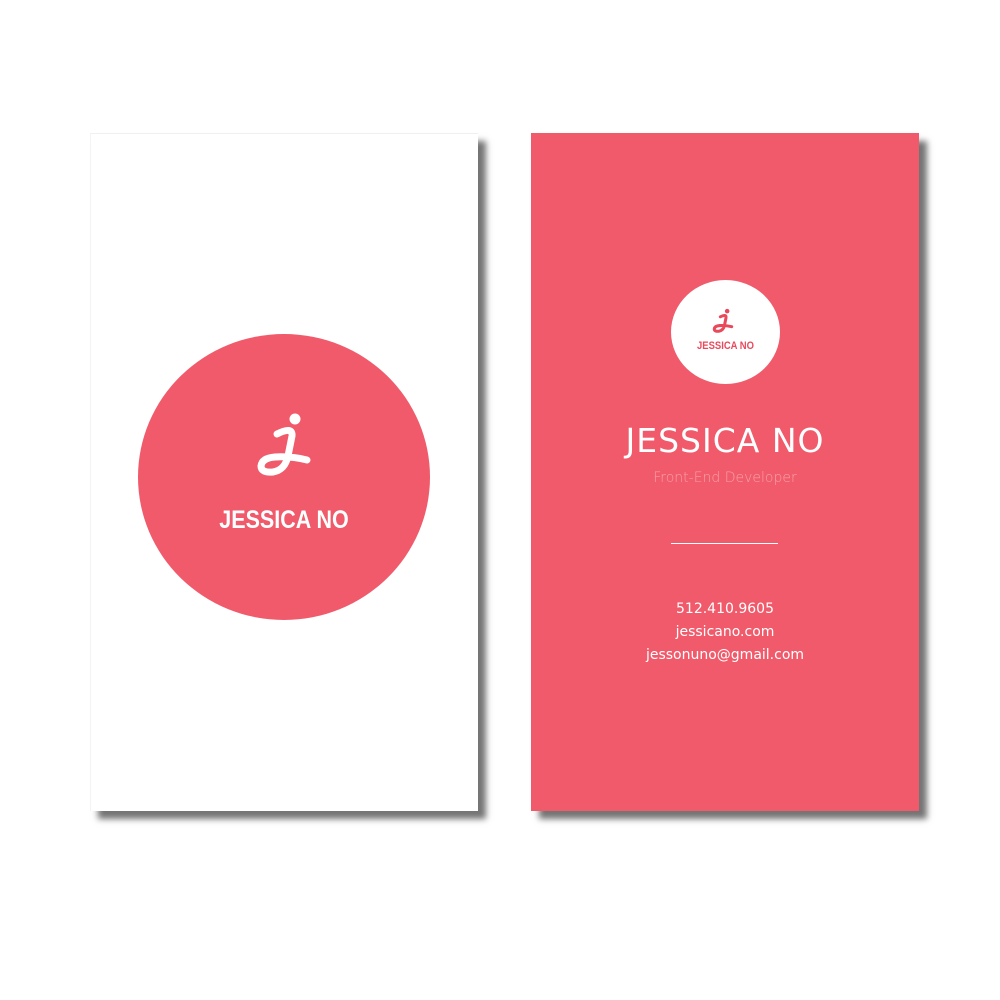 The width and height of the screenshot is (1000, 1000). I want to click on front-logo-circle: JESSICA NO, so click(284, 477).